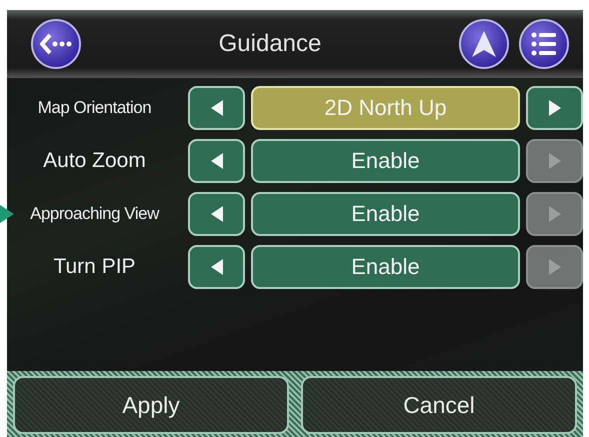 The image size is (589, 437). I want to click on setting-label: Auto Zoom, so click(94, 161).